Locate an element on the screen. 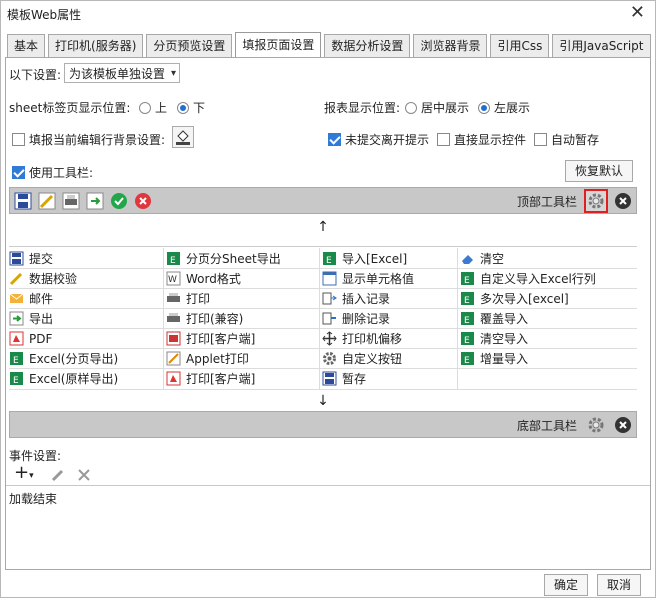 This screenshot has height=598, width=656. scope-select: 为该模板单独设置 ▾ is located at coordinates (122, 73).